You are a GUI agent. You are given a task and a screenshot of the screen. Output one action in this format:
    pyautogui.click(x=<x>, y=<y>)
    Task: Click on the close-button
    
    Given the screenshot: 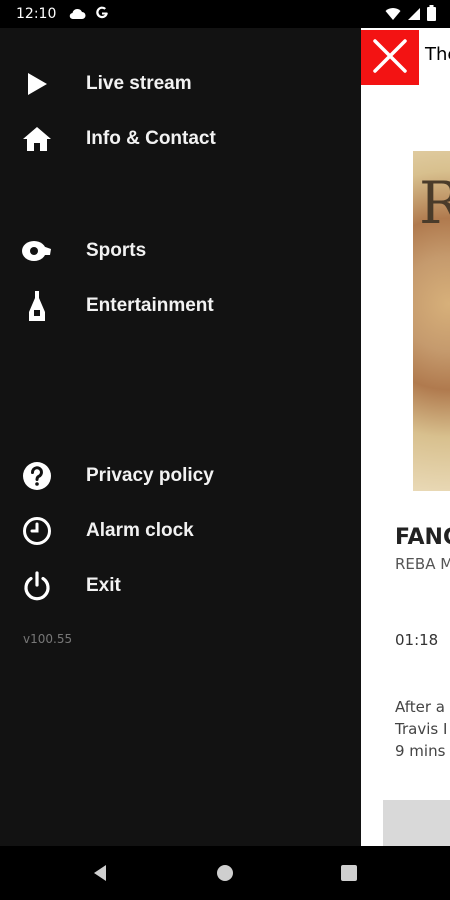 What is the action you would take?
    pyautogui.click(x=390, y=57)
    